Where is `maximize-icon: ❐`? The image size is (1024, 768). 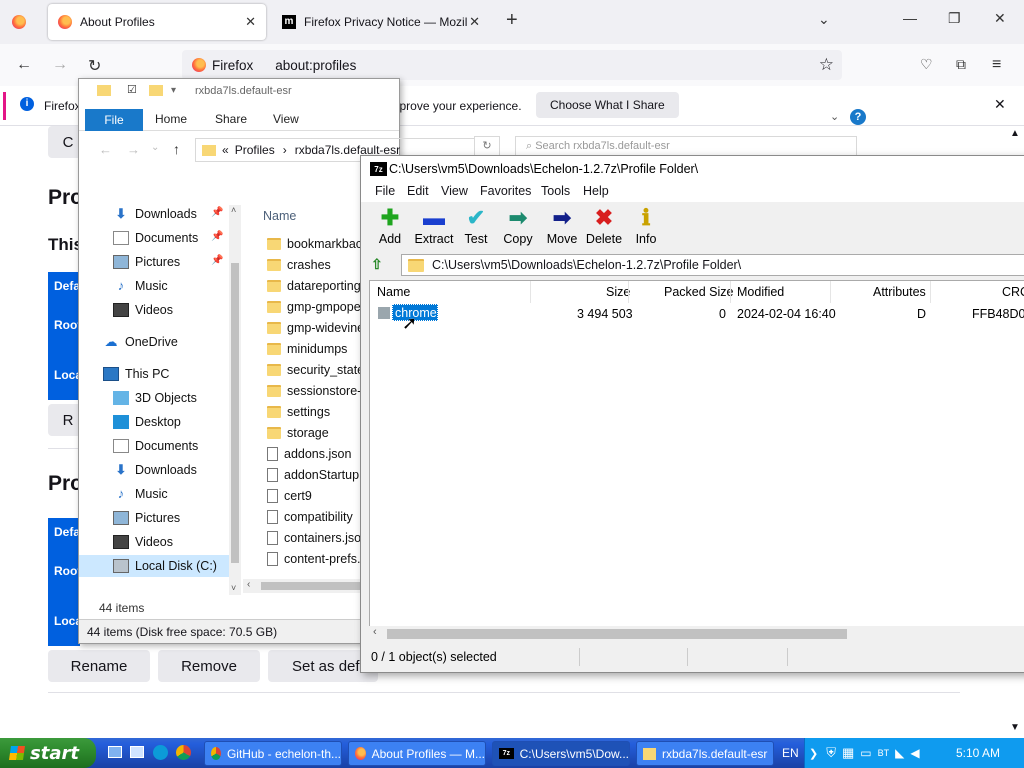
maximize-icon: ❐ is located at coordinates (954, 18).